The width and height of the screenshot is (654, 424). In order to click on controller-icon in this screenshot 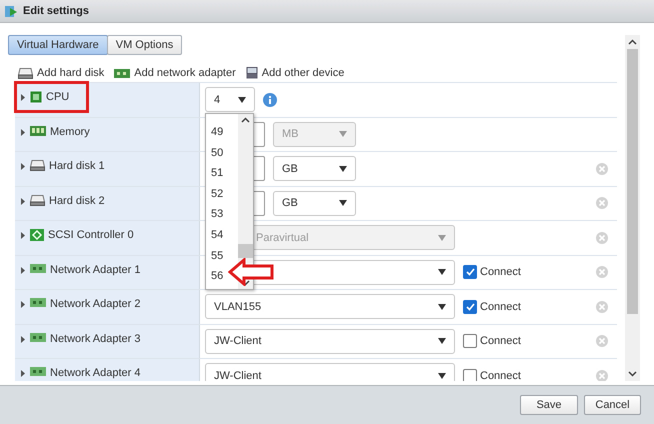, I will do `click(37, 235)`.